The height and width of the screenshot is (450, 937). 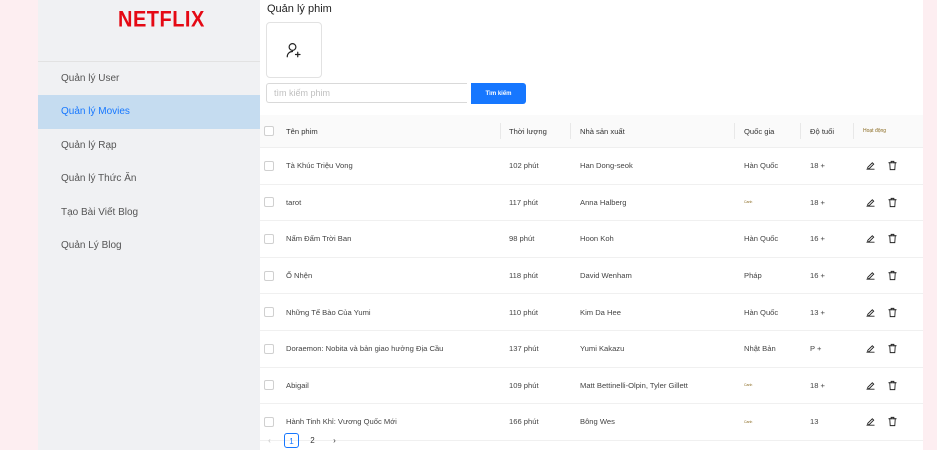 I want to click on header-country: Quốc gia, so click(x=759, y=131).